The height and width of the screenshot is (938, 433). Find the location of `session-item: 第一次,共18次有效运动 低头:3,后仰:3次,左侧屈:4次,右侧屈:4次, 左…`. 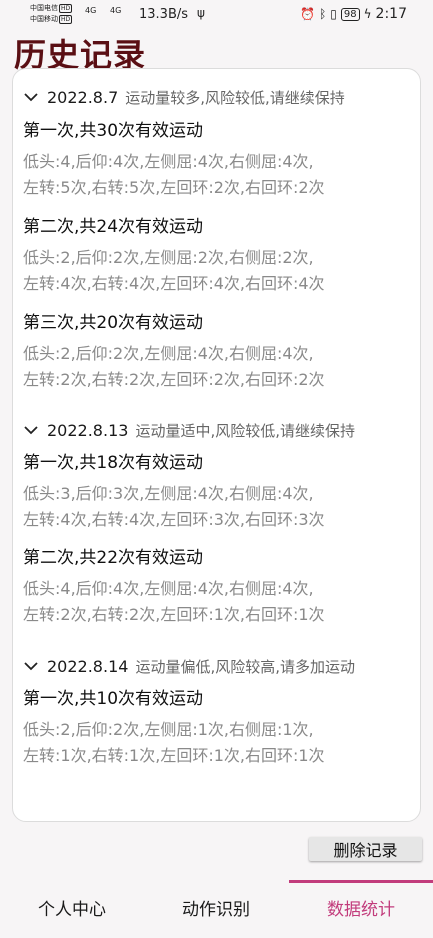

session-item: 第一次,共18次有效运动 低头:3,后仰:3次,左侧屈:4次,右侧屈:4次, 左… is located at coordinates (174, 492).